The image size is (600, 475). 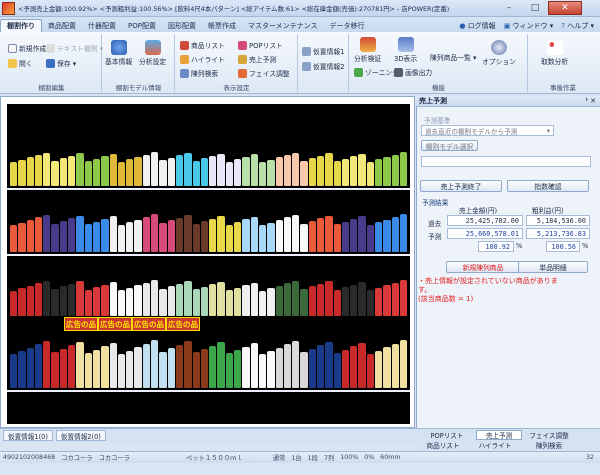 I want to click on new-button: 新規作成, so click(x=27, y=48).